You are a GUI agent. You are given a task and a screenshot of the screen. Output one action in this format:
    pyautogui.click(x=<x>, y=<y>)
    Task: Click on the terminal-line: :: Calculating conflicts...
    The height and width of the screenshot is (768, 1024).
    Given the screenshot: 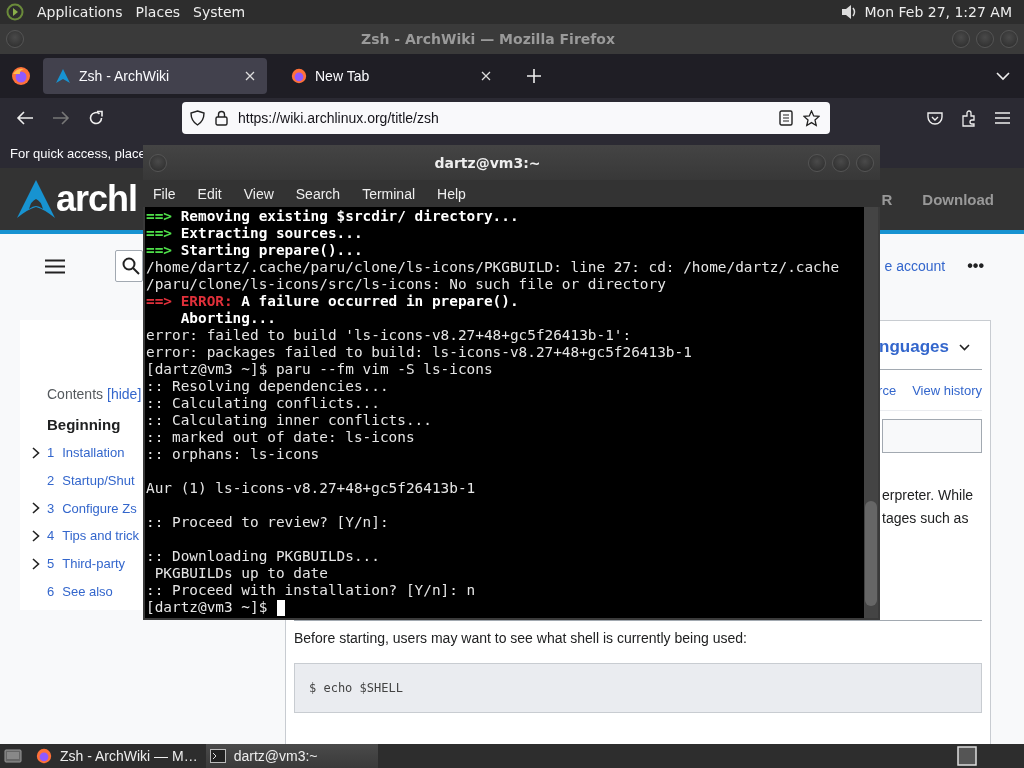 What is the action you would take?
    pyautogui.click(x=263, y=403)
    